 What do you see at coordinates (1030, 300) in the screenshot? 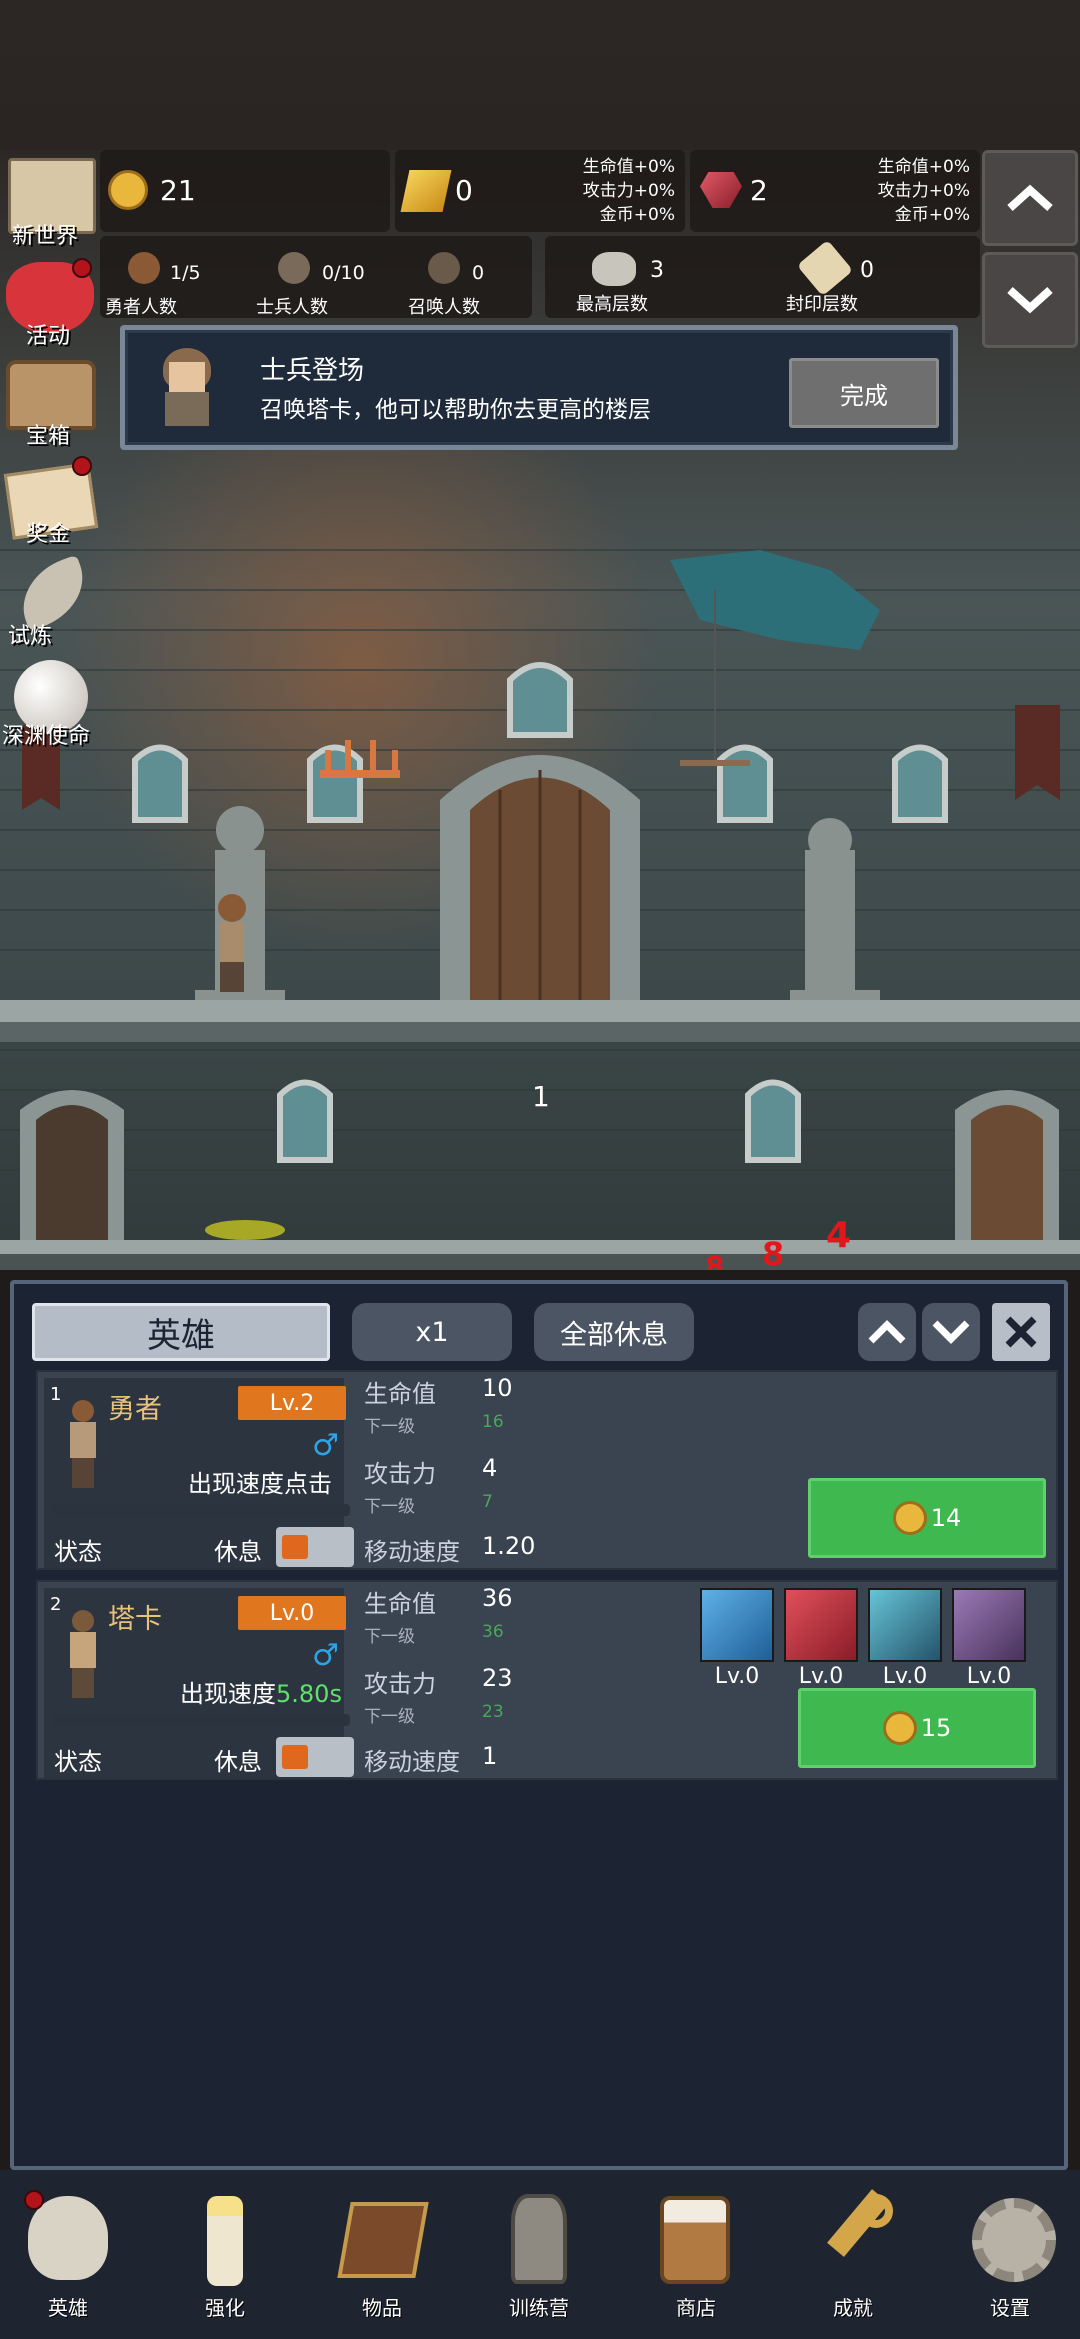
I see `scroll-down-button` at bounding box center [1030, 300].